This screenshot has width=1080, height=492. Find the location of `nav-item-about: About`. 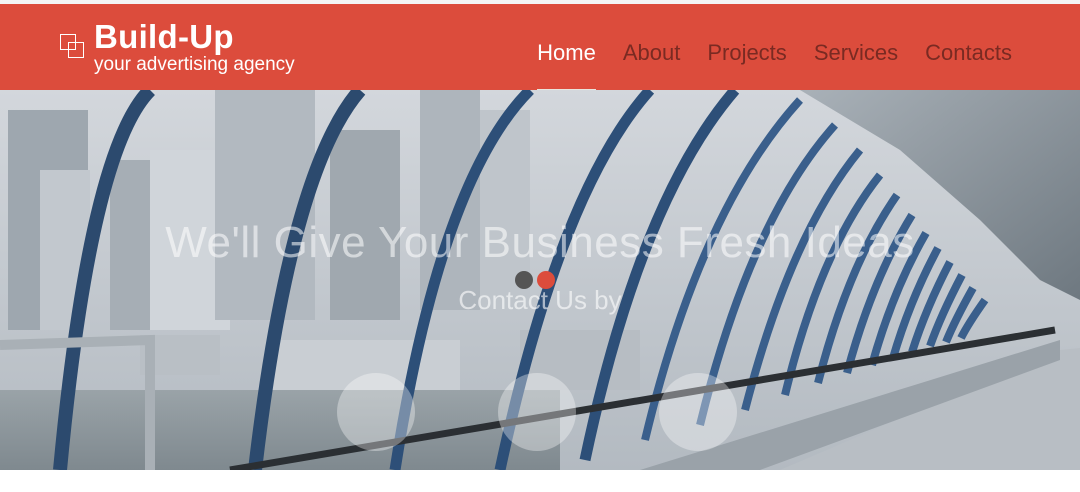

nav-item-about: About is located at coordinates (652, 66).